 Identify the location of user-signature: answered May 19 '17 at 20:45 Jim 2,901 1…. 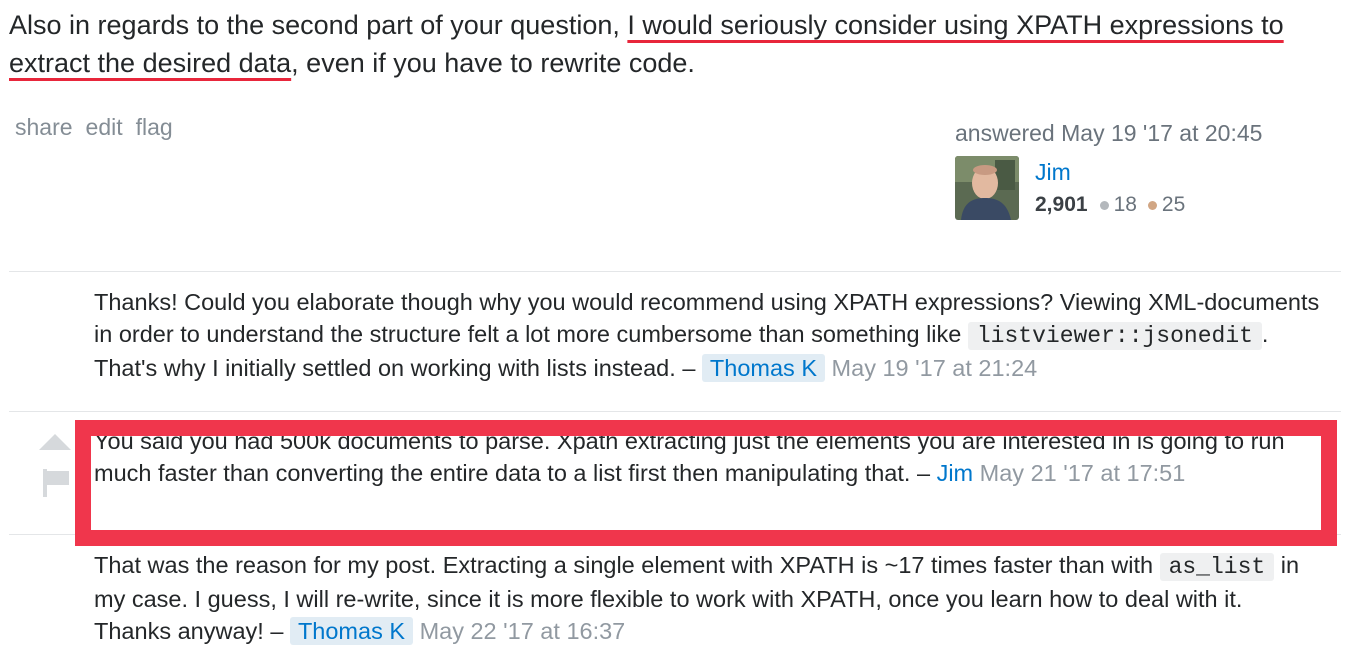
(1145, 170).